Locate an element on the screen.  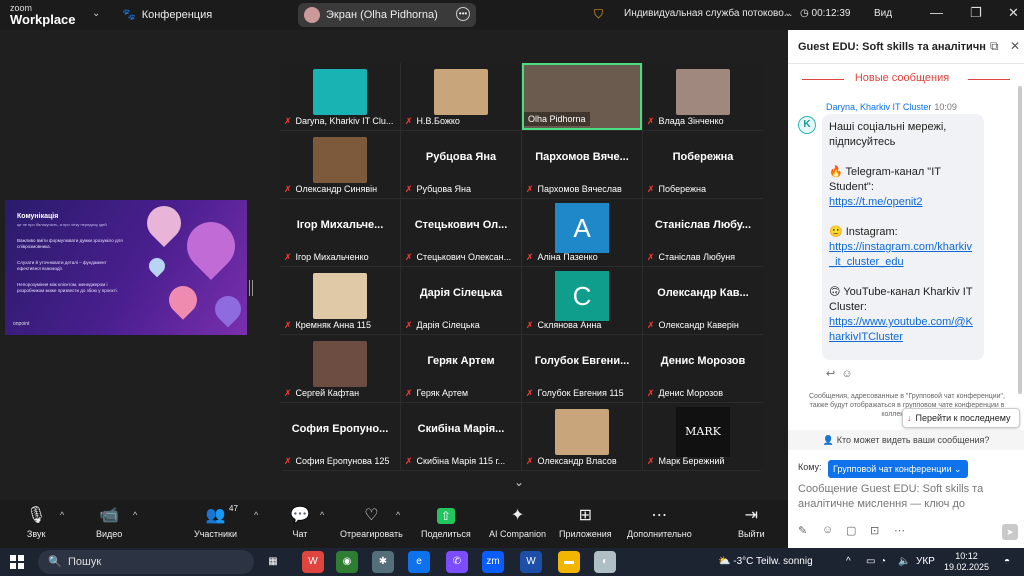
telegram-link: https://t.me/openit2 is located at coordinates (876, 202).